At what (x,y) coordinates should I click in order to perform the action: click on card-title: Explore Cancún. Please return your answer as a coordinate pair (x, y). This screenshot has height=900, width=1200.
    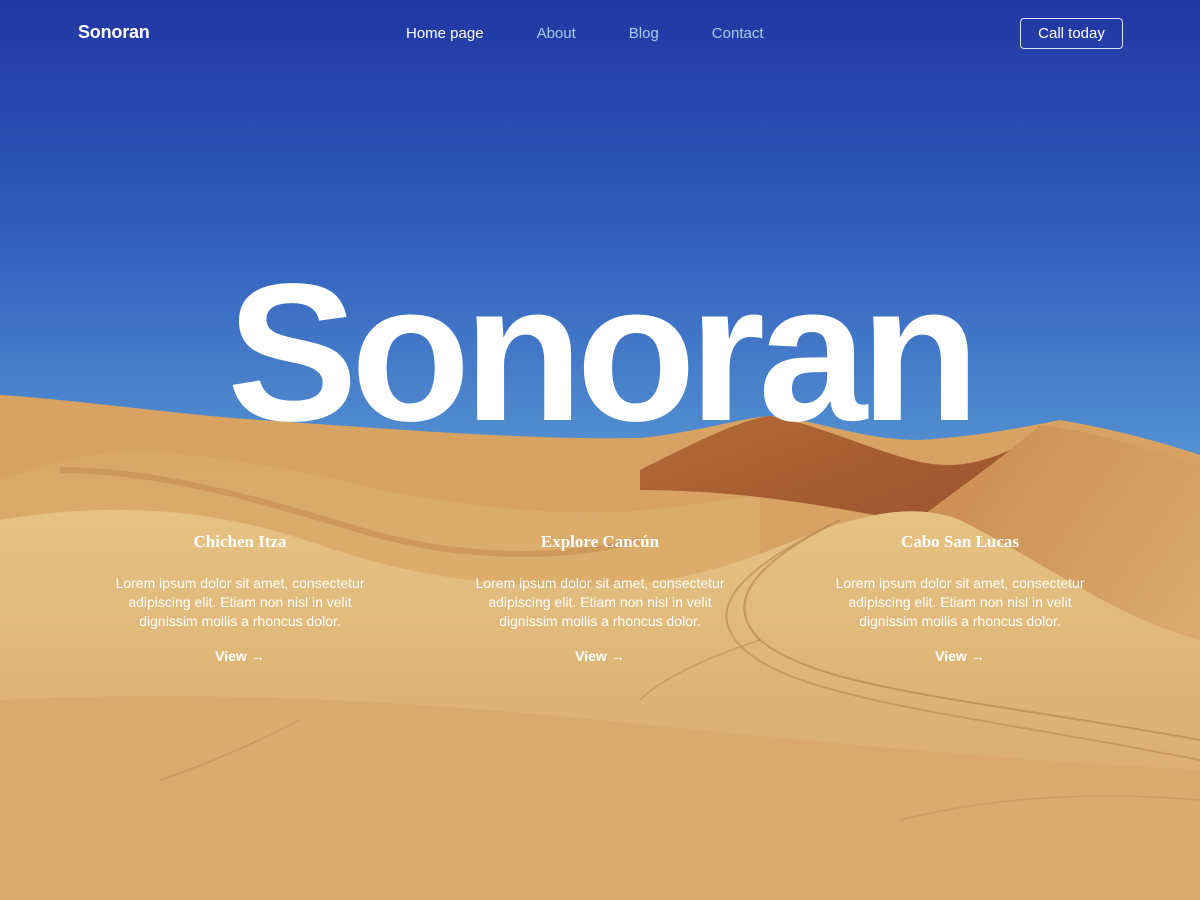
    Looking at the image, I should click on (600, 541).